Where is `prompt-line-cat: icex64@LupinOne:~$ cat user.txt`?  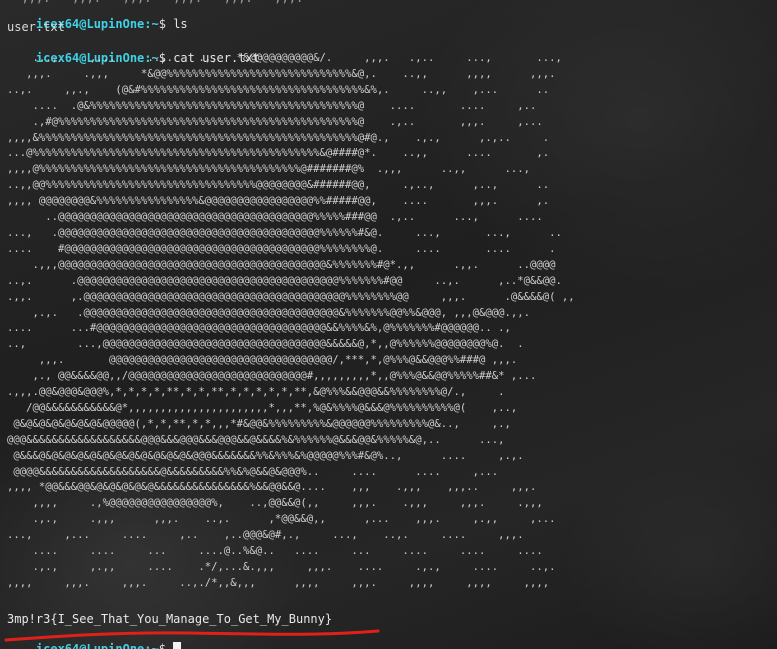
prompt-line-cat: icex64@LupinOne:~$ cat user.txt is located at coordinates (133, 51).